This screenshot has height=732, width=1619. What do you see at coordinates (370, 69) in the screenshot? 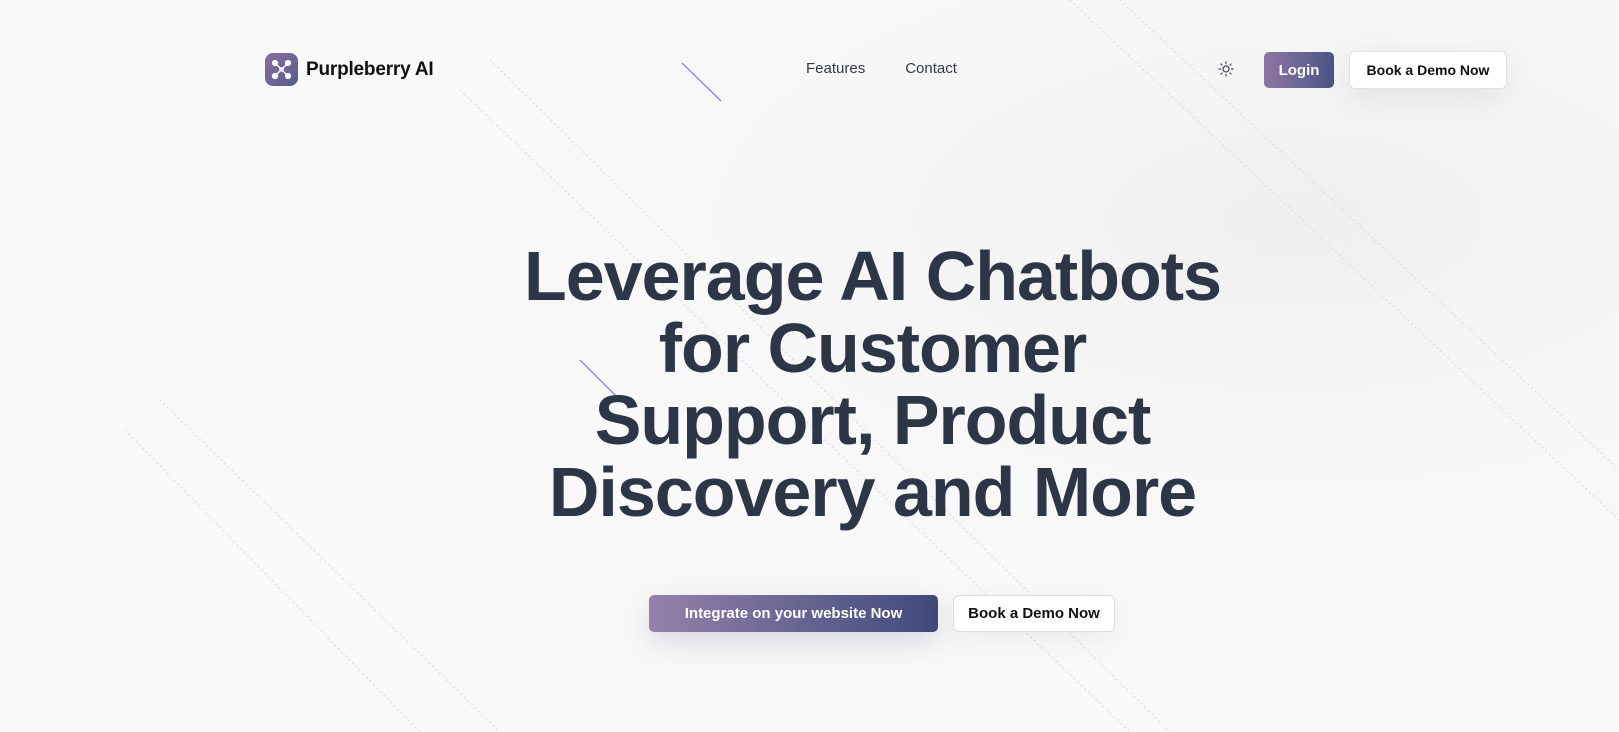
I see `brand-name: Purpleberry AI` at bounding box center [370, 69].